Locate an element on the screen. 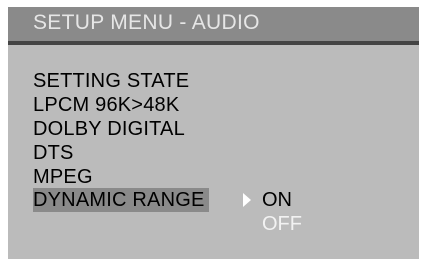  menu-title: SETUP MENU - AUDIO is located at coordinates (146, 22).